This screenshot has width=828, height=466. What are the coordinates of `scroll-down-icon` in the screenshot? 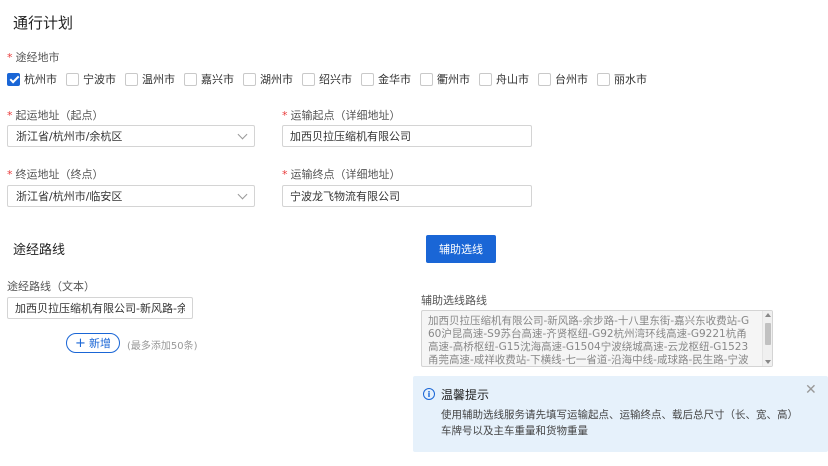 It's located at (768, 362).